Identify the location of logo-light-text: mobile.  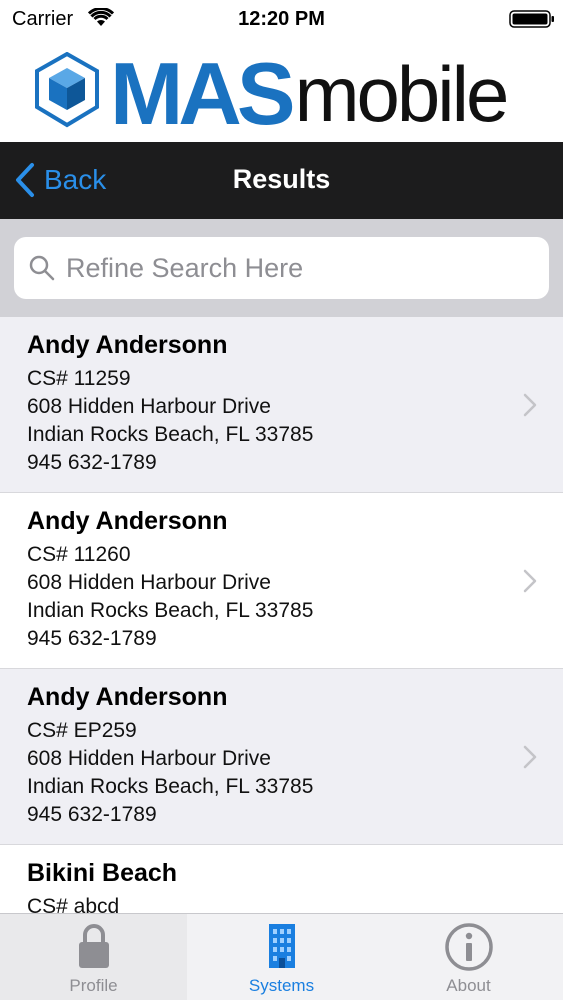
(402, 94).